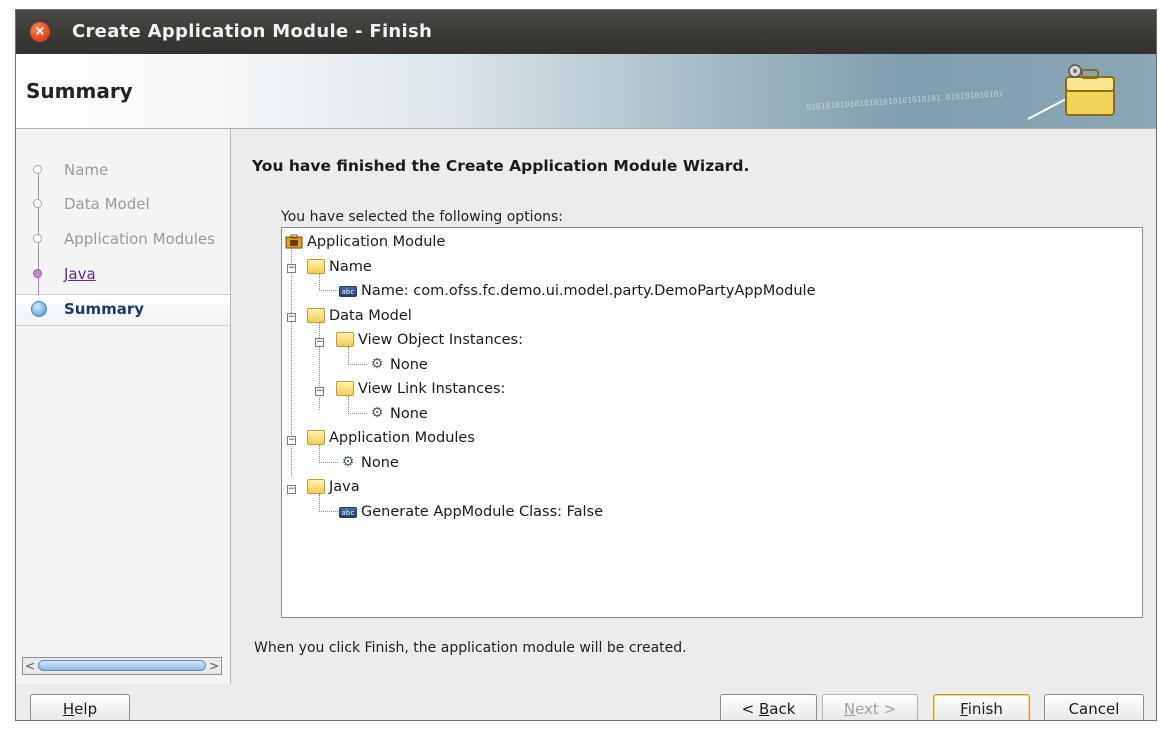 The image size is (1162, 729). Describe the element at coordinates (849, 709) in the screenshot. I see `next-mnemonic: N` at that location.